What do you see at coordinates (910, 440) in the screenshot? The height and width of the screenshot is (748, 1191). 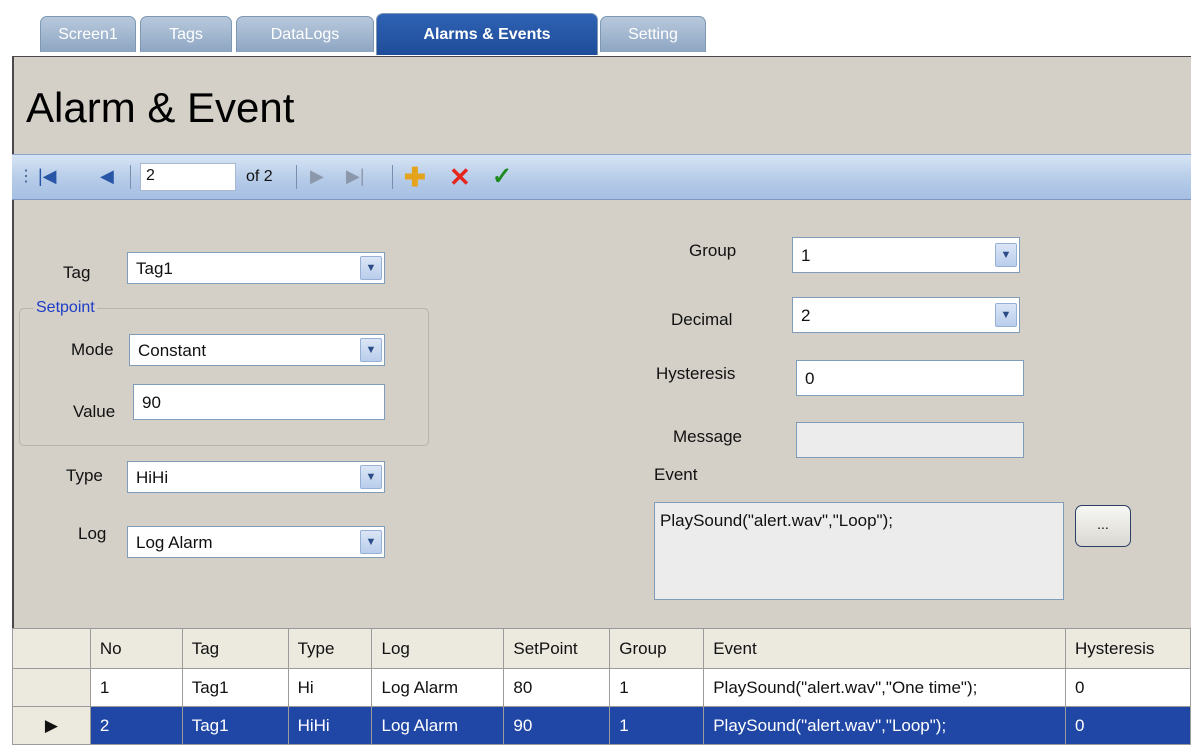 I see `message-field` at bounding box center [910, 440].